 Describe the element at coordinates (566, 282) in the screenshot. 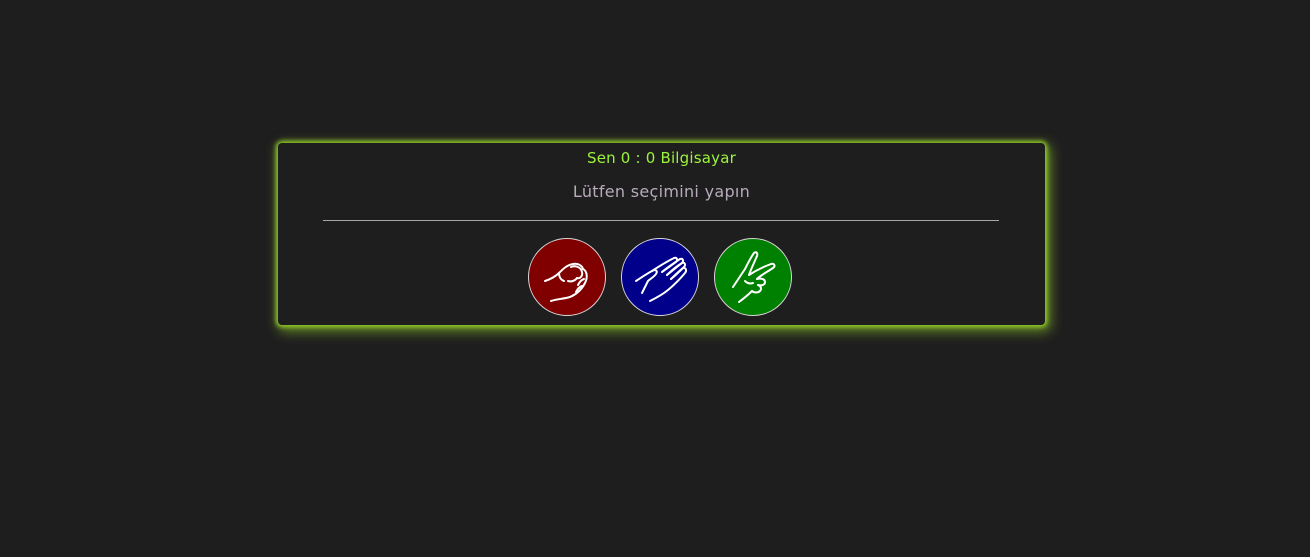

I see `rock-fist-icon` at that location.